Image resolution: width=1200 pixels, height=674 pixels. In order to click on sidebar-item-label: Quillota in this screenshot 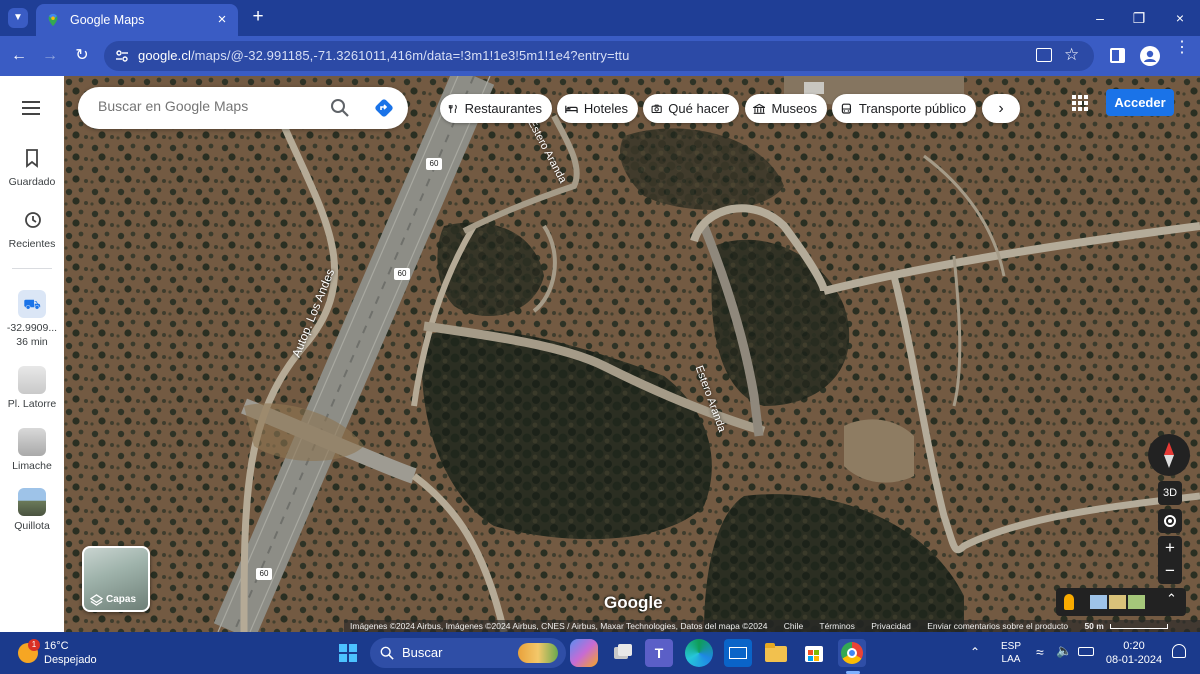, I will do `click(32, 526)`.